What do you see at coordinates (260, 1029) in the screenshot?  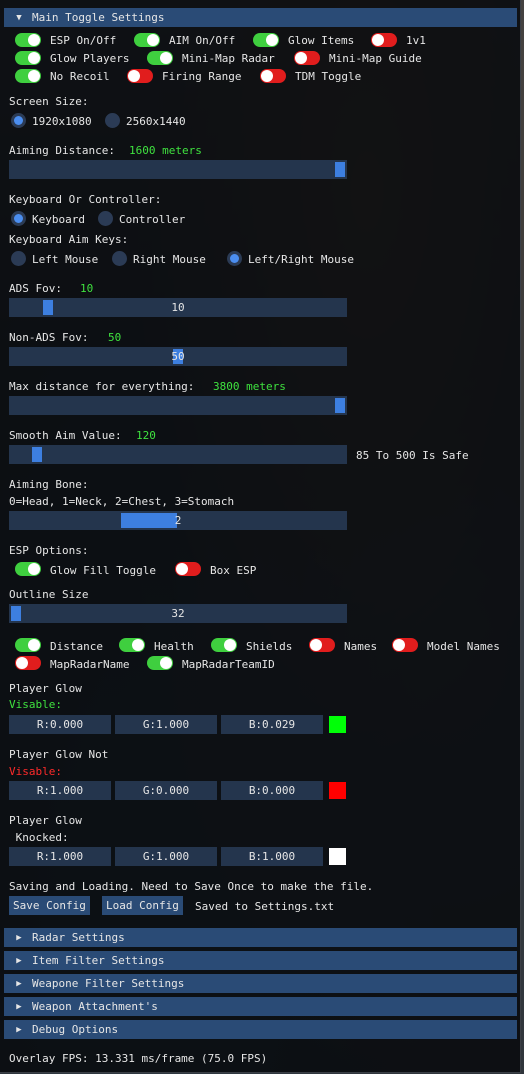 I see `debug-options-header: ▶ Debug Options` at bounding box center [260, 1029].